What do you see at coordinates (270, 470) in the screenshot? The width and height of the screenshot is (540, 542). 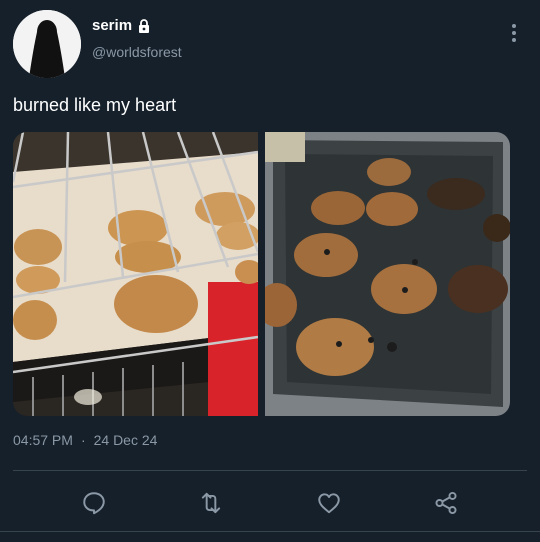 I see `divider` at bounding box center [270, 470].